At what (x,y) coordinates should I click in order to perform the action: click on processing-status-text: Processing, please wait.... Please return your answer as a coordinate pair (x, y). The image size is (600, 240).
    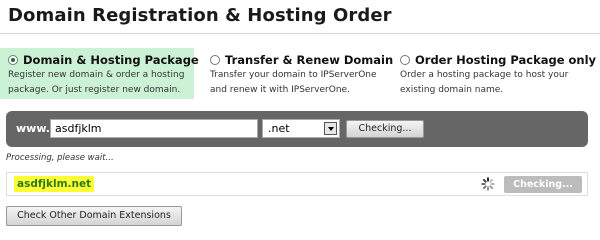
    Looking at the image, I should click on (60, 158).